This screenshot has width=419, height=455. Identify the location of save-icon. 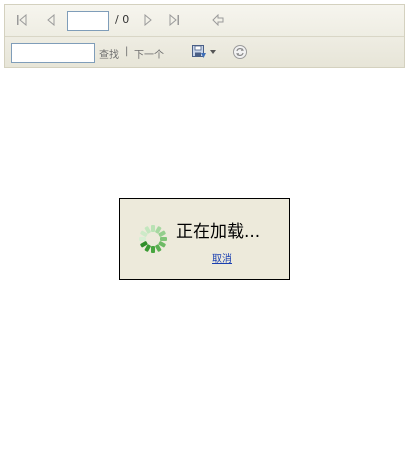
(199, 52).